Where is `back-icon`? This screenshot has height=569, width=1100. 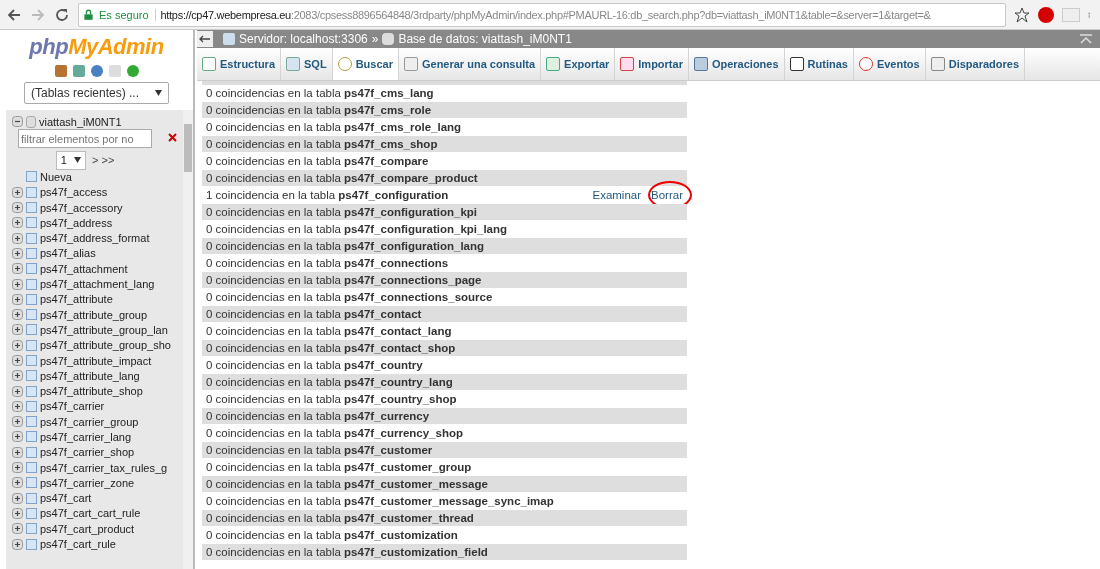 back-icon is located at coordinates (14, 14).